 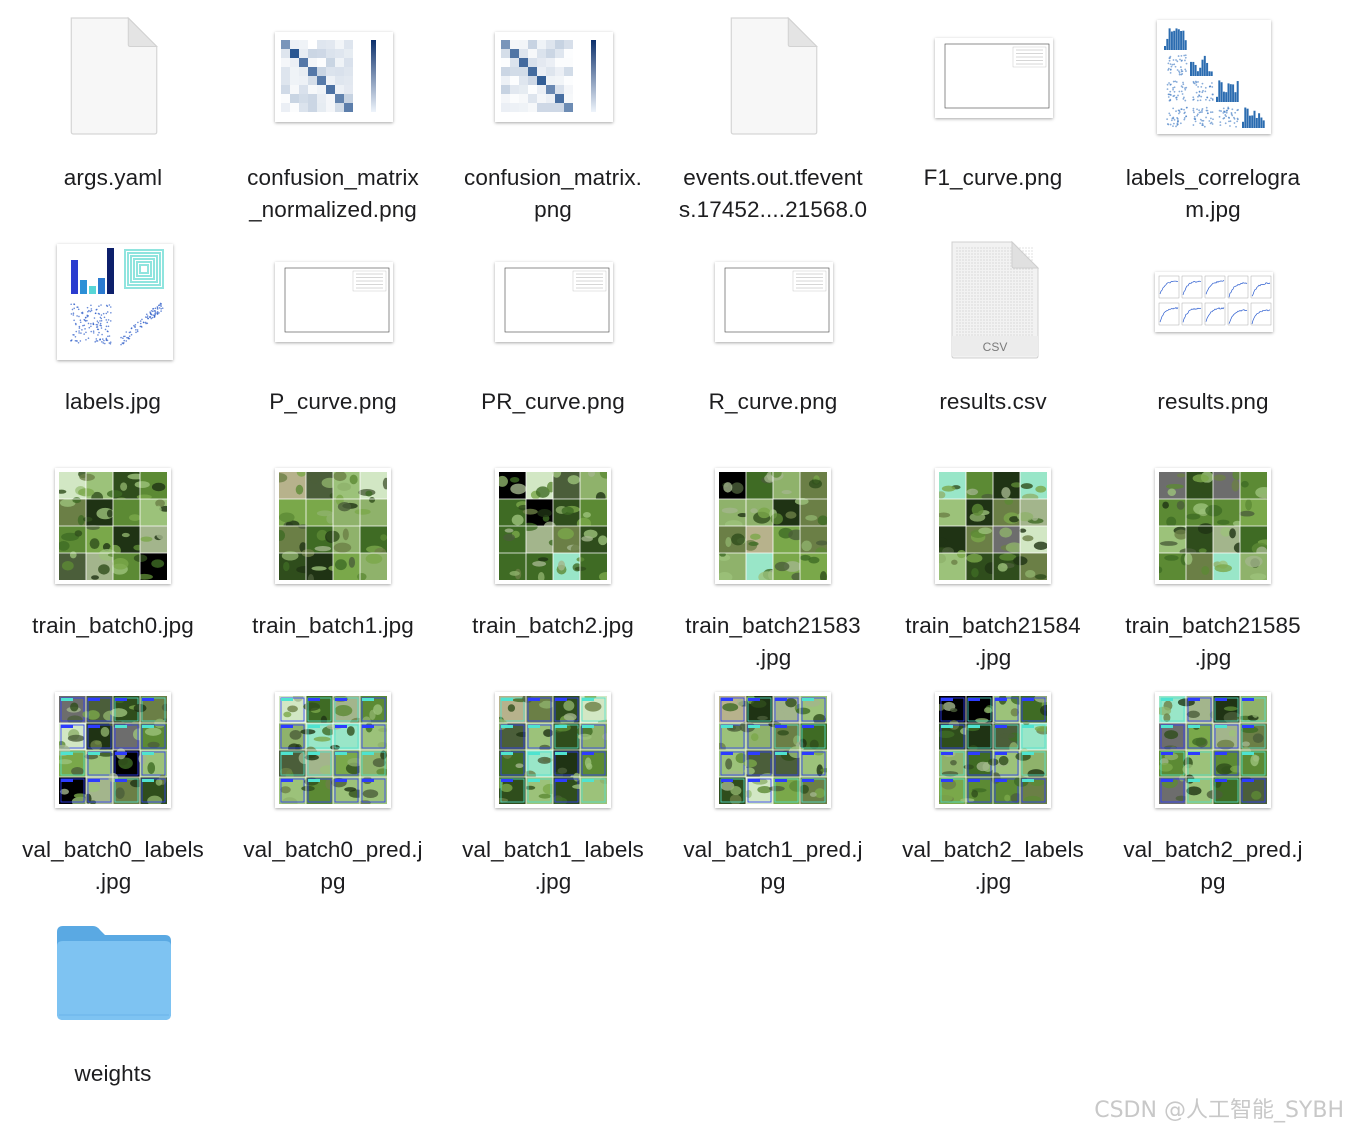 I want to click on file-name-label: PR_curve.png, so click(x=553, y=402).